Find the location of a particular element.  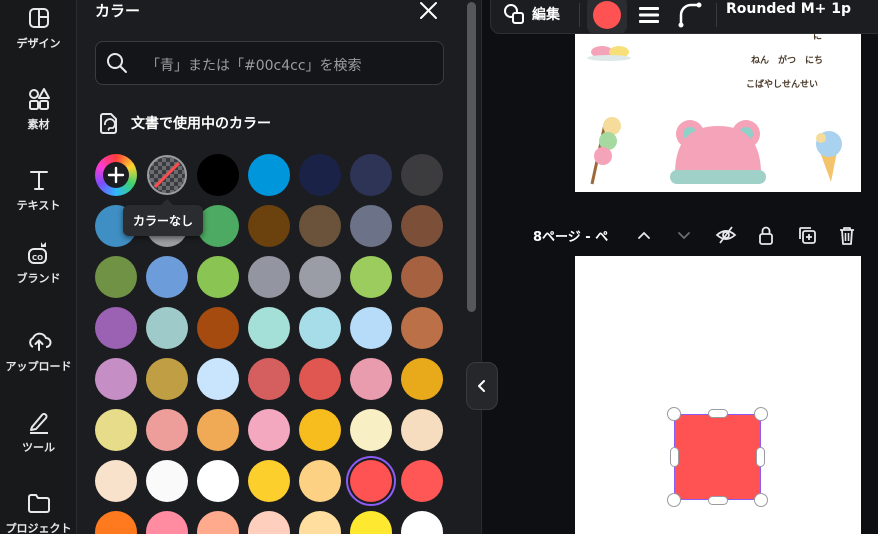

add-color-button is located at coordinates (116, 175).